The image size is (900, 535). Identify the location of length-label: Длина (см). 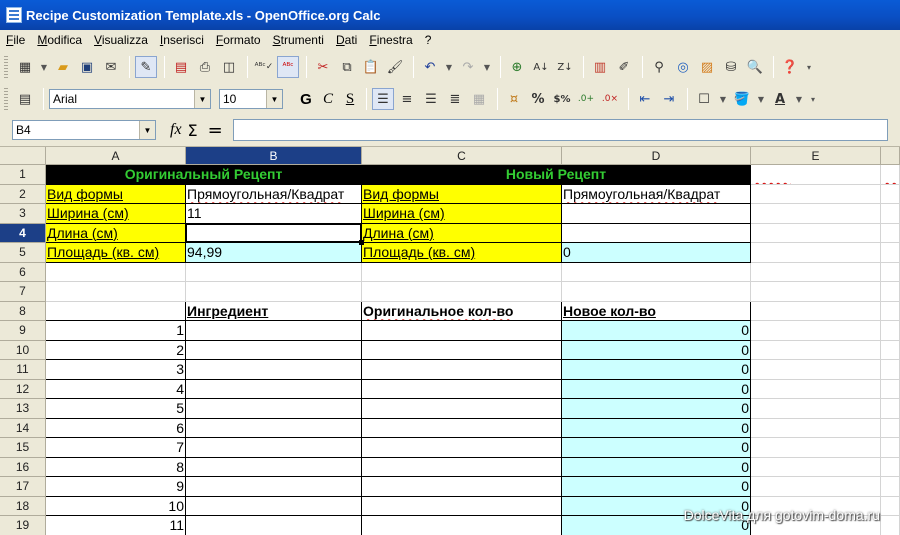
(116, 233).